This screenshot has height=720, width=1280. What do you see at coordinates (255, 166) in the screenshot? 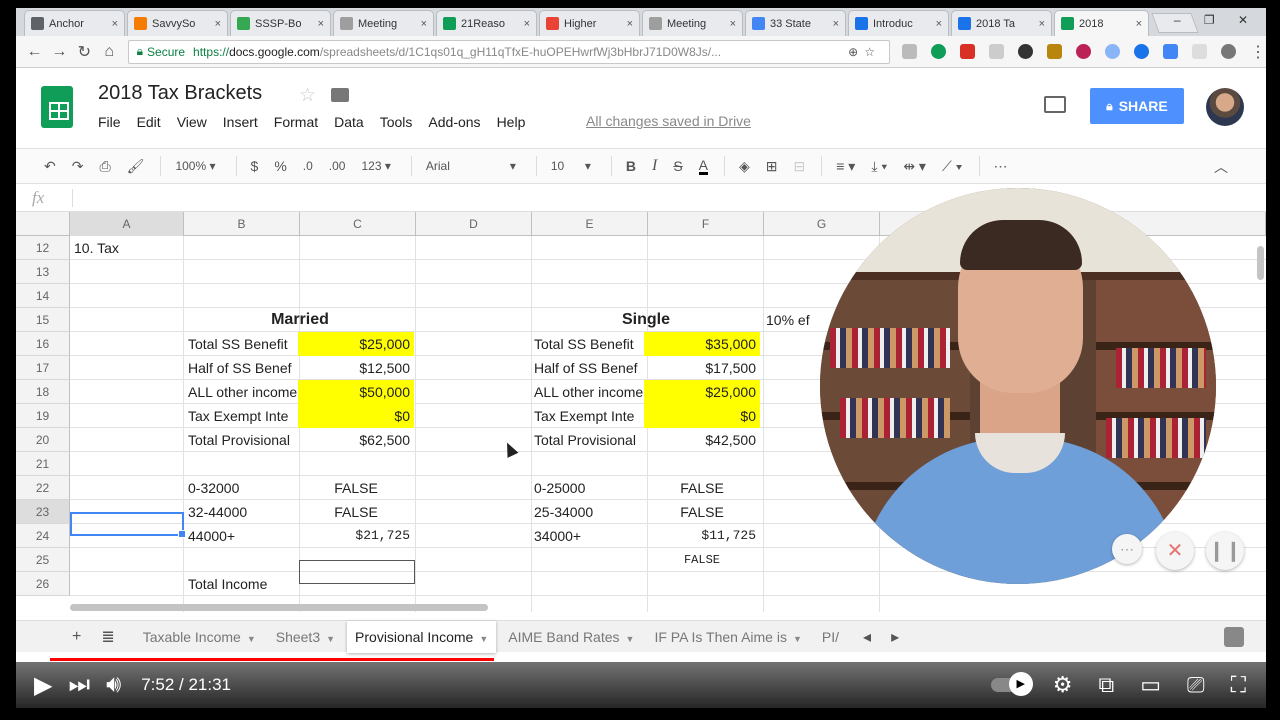
I see `currency-format-button: $` at bounding box center [255, 166].